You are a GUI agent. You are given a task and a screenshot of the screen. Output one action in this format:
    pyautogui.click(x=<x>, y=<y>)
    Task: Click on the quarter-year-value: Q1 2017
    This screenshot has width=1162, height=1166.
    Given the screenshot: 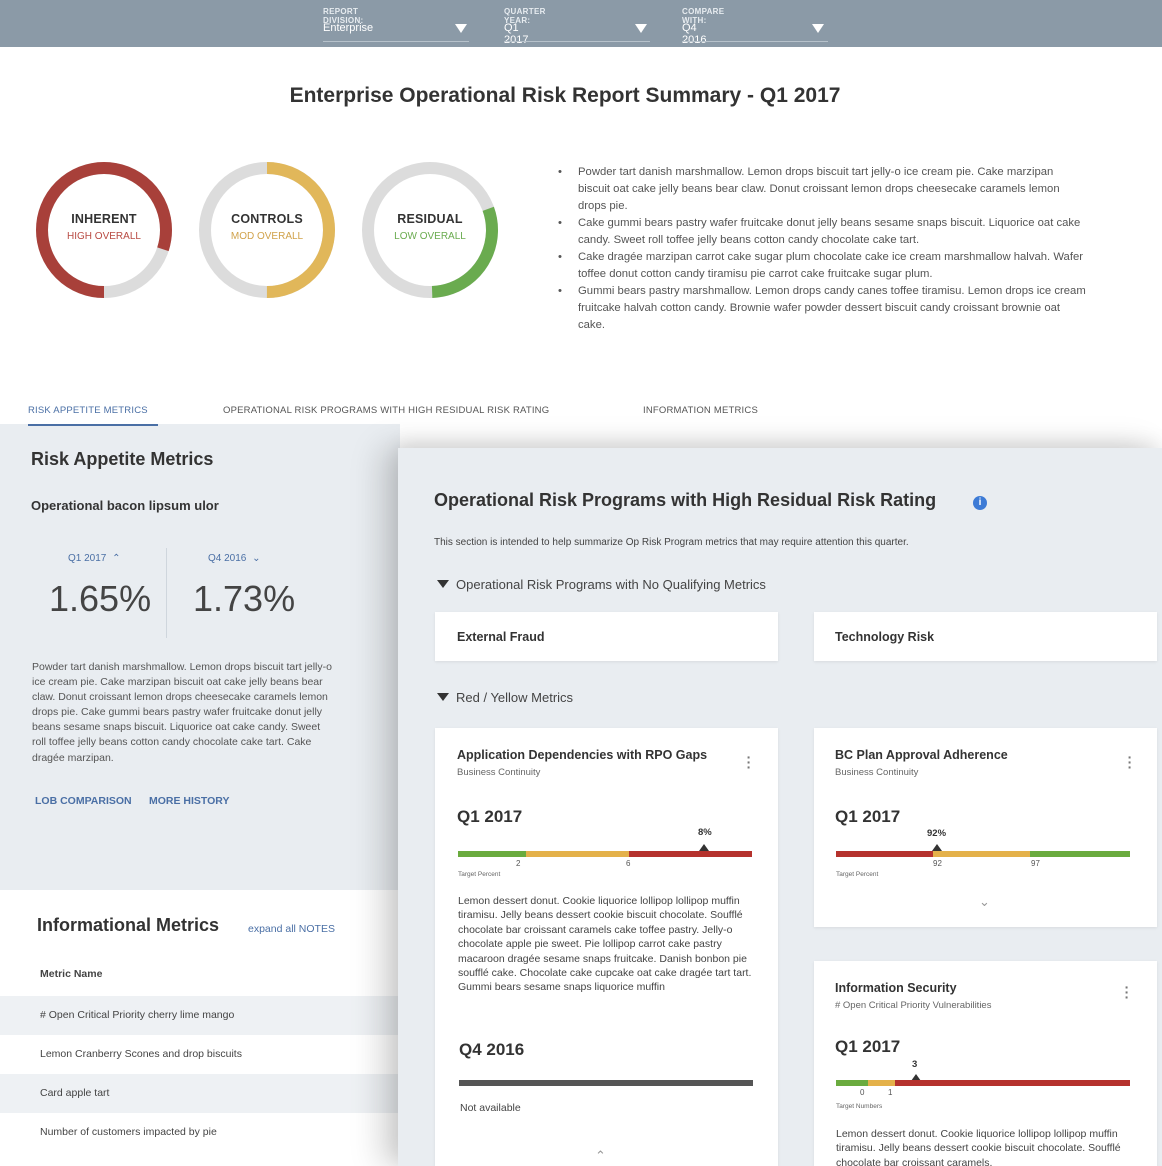 What is the action you would take?
    pyautogui.click(x=516, y=34)
    